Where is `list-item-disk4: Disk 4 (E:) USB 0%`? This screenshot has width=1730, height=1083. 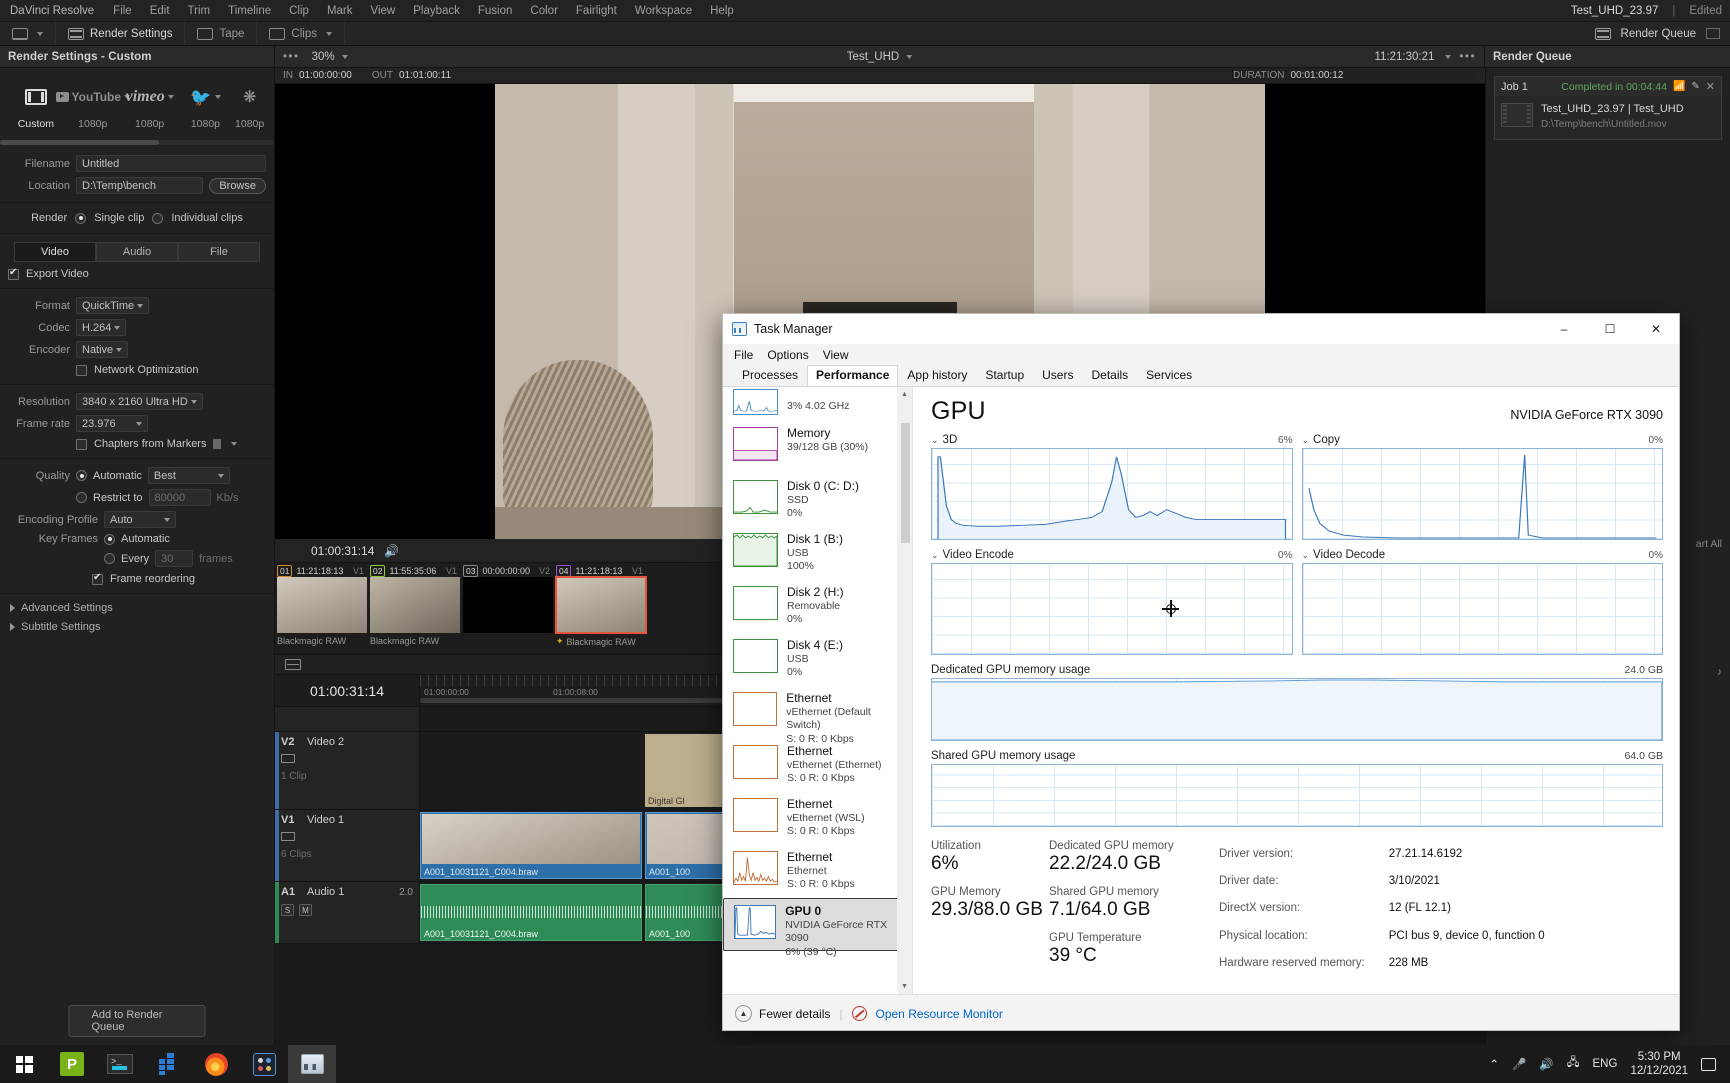 list-item-disk4: Disk 4 (E:) USB 0% is located at coordinates (817, 659).